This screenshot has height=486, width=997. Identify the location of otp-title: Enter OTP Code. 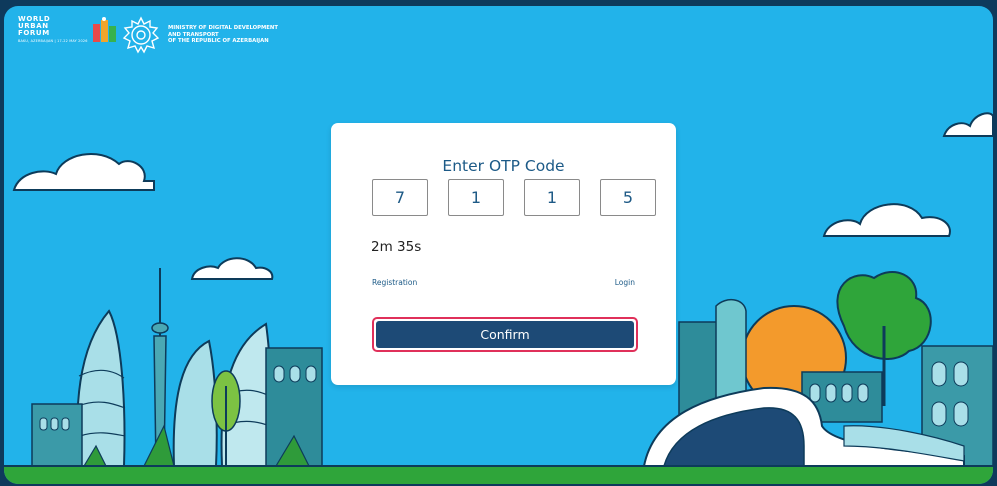
(503, 166).